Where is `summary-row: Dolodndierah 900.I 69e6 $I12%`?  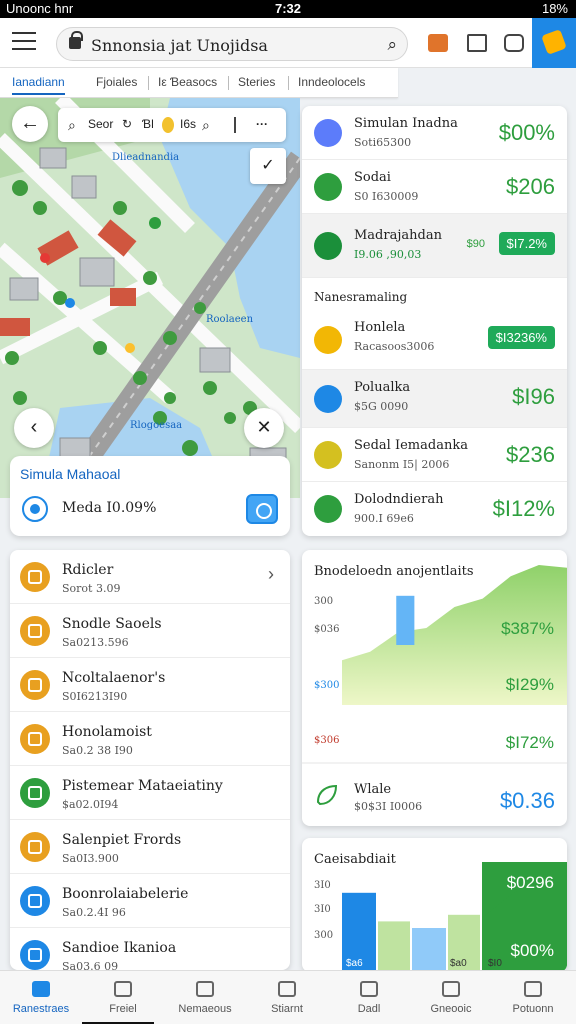 summary-row: Dolodndierah 900.I 69e6 $I12% is located at coordinates (434, 509).